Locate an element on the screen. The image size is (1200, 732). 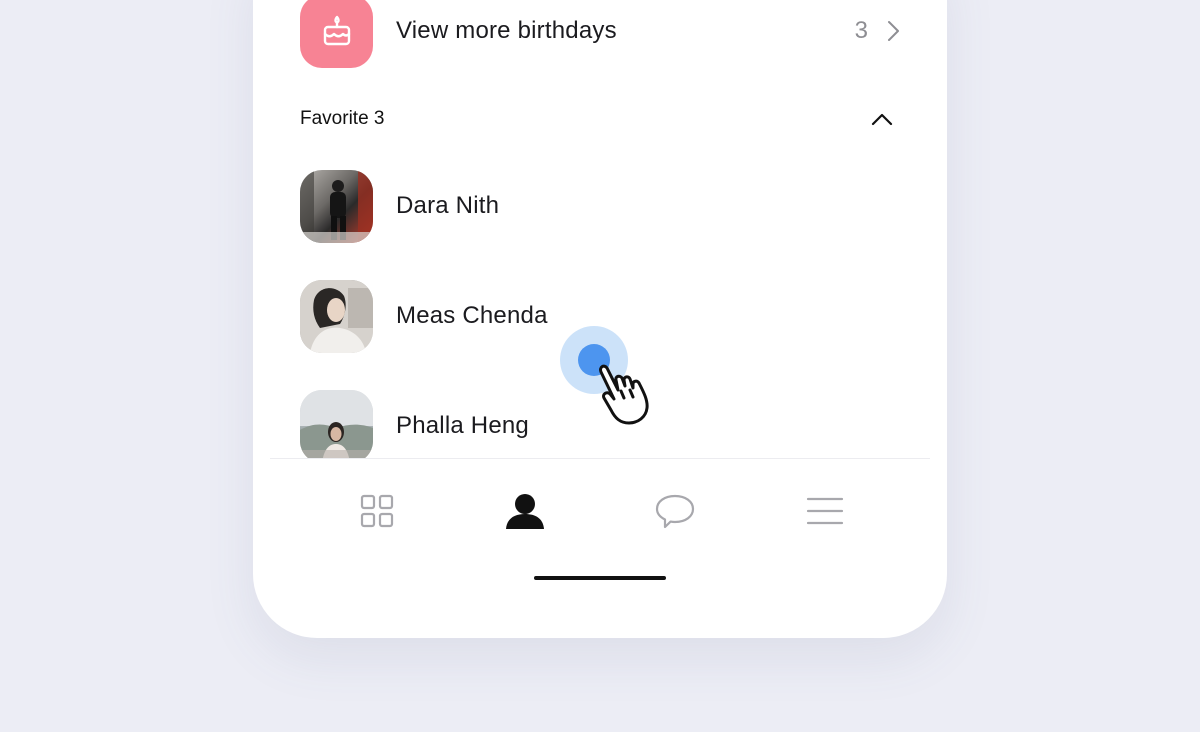
tab-grid is located at coordinates (377, 511).